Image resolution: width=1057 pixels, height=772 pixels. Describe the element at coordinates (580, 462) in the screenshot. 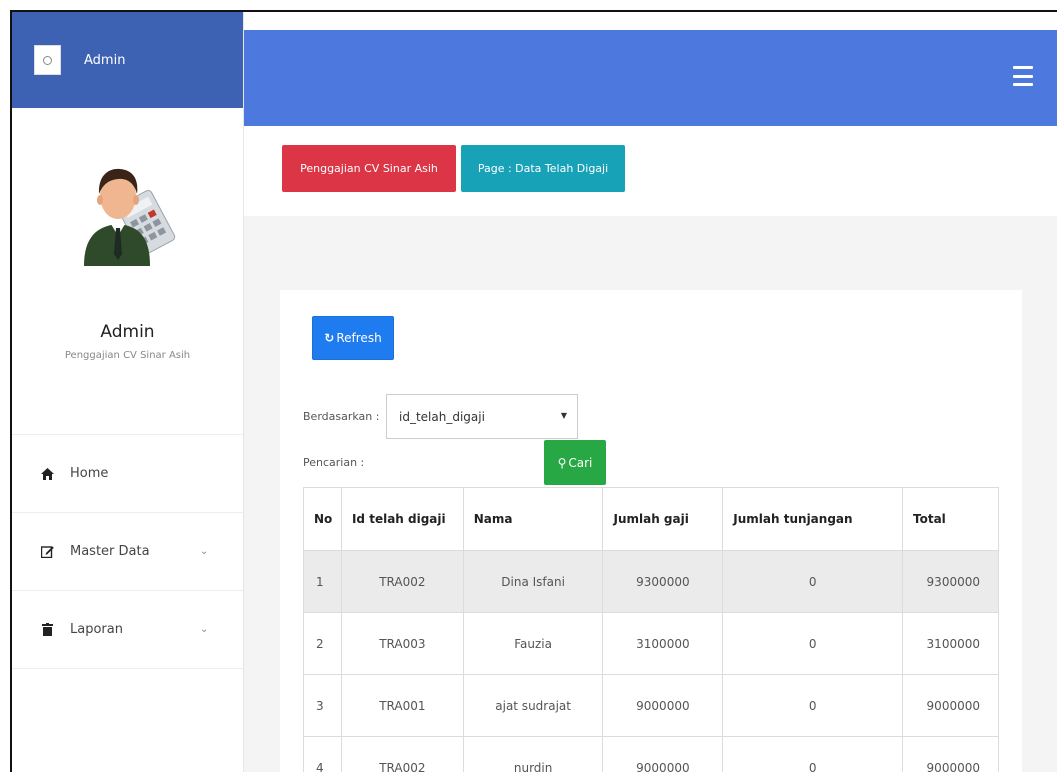

I see `search-button-label: Cari` at that location.